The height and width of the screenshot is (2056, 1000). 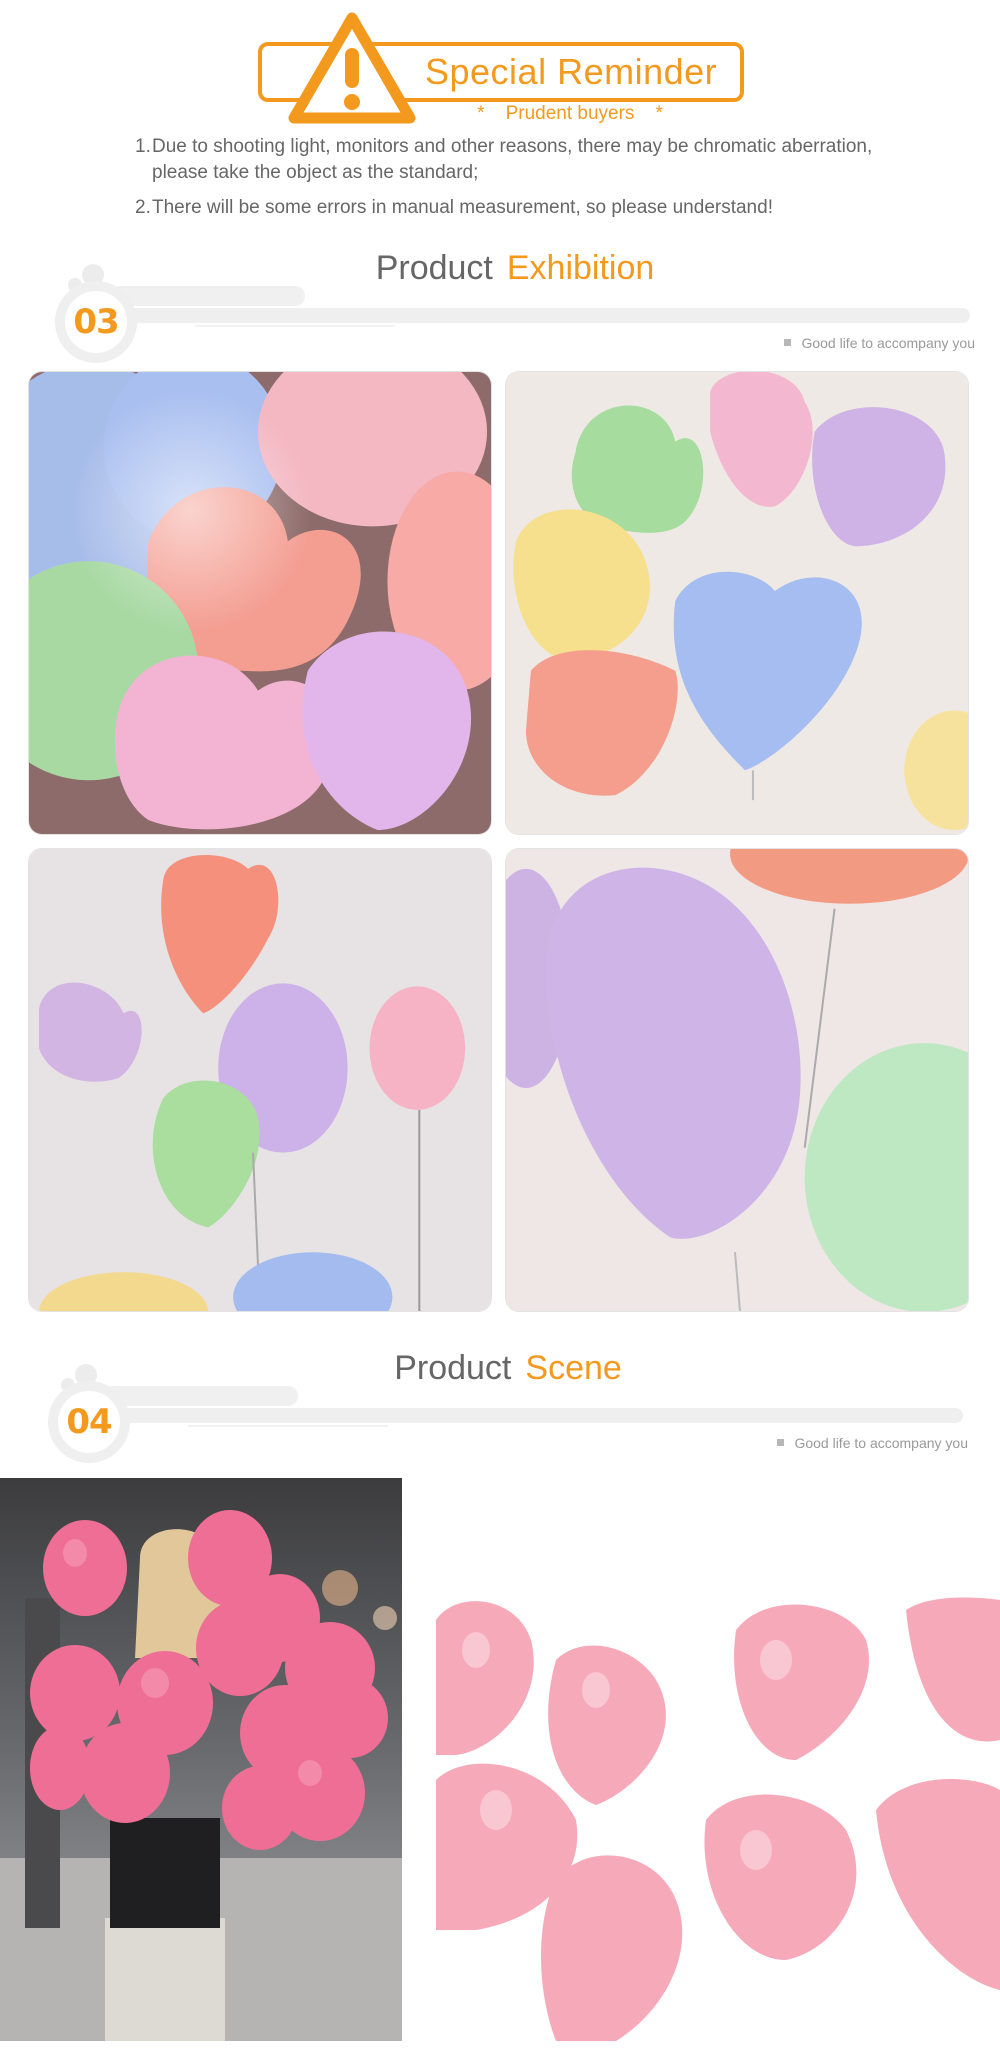 What do you see at coordinates (89, 1422) in the screenshot?
I see `section-number: 04` at bounding box center [89, 1422].